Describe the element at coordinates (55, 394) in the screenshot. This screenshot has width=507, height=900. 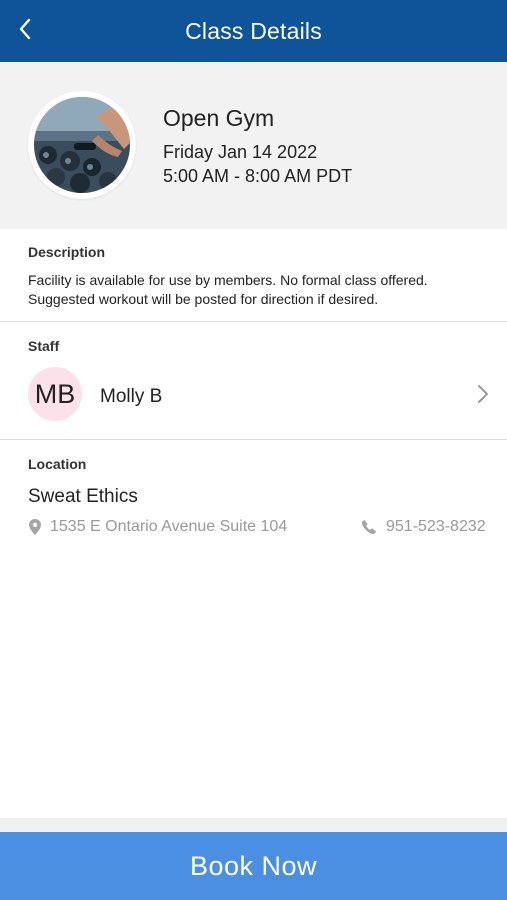
I see `avatar: MB` at that location.